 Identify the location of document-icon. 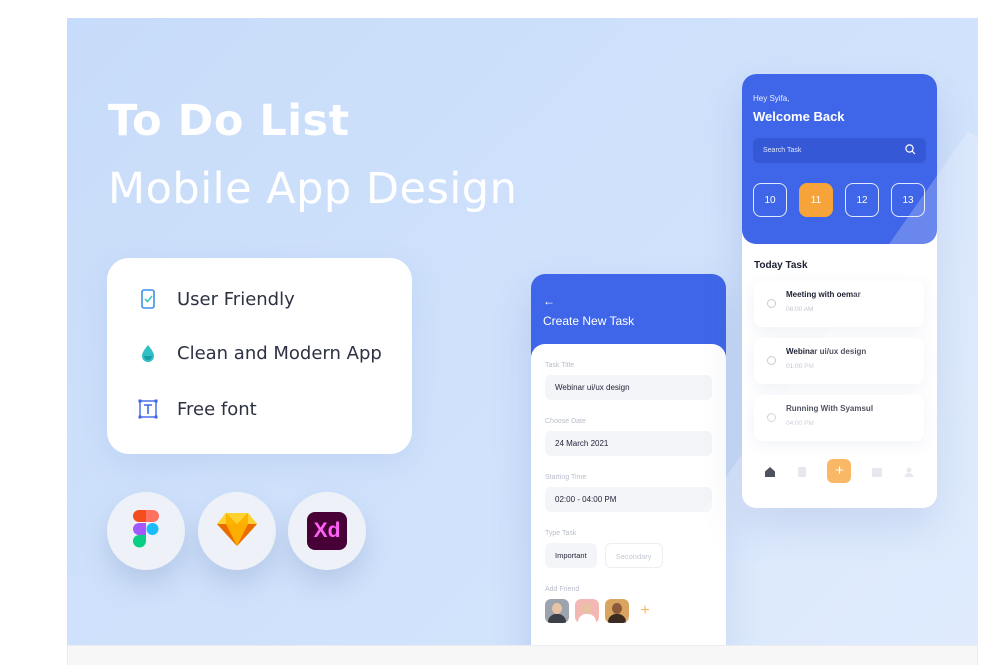
(802, 471).